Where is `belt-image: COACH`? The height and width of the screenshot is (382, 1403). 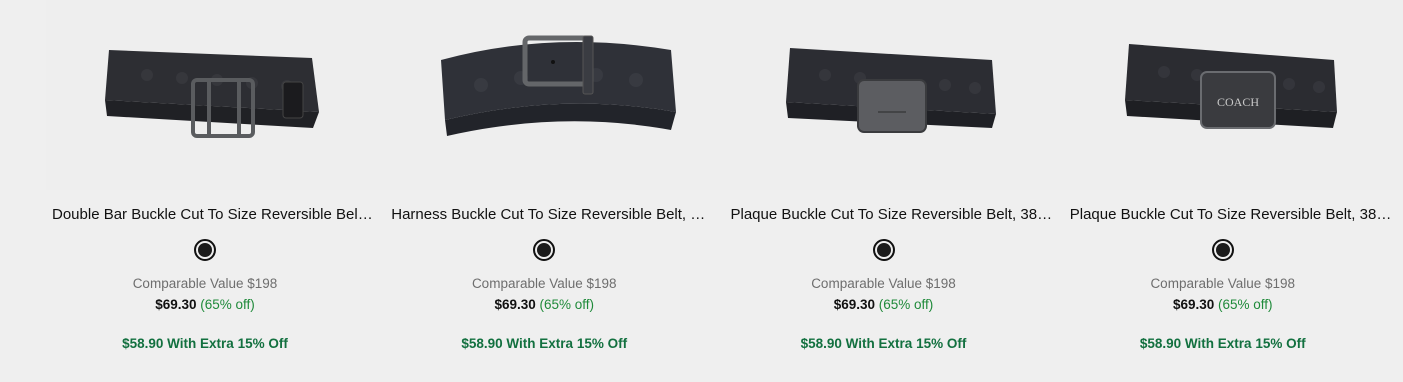
belt-image: COACH is located at coordinates (1231, 86).